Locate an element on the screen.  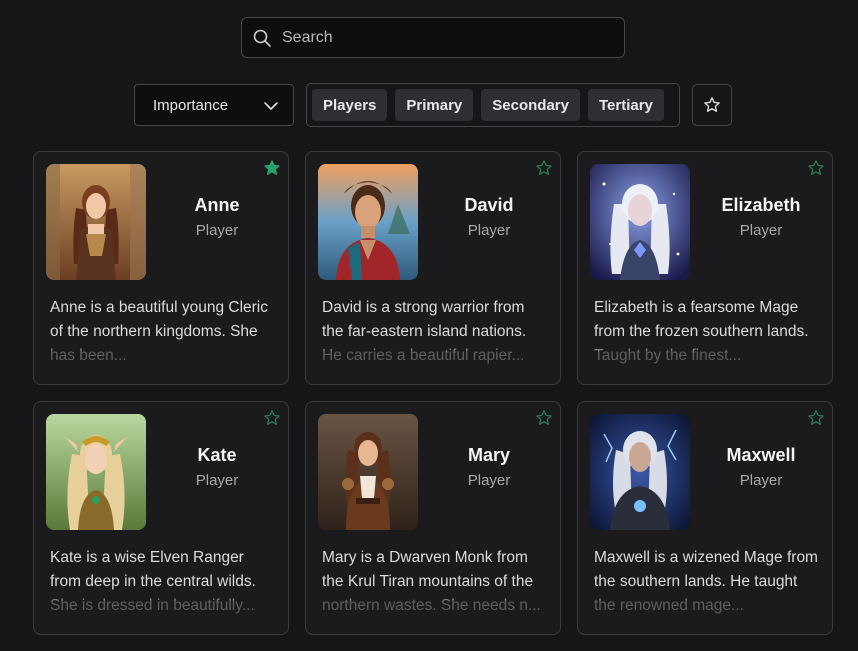
filter-chip-secondary: Secondary is located at coordinates (530, 105).